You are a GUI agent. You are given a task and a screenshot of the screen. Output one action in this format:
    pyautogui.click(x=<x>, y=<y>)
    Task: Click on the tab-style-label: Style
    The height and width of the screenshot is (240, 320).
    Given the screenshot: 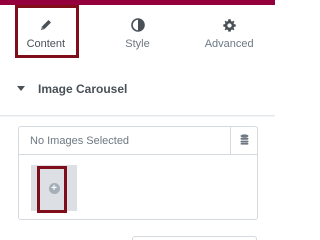 What is the action you would take?
    pyautogui.click(x=137, y=44)
    